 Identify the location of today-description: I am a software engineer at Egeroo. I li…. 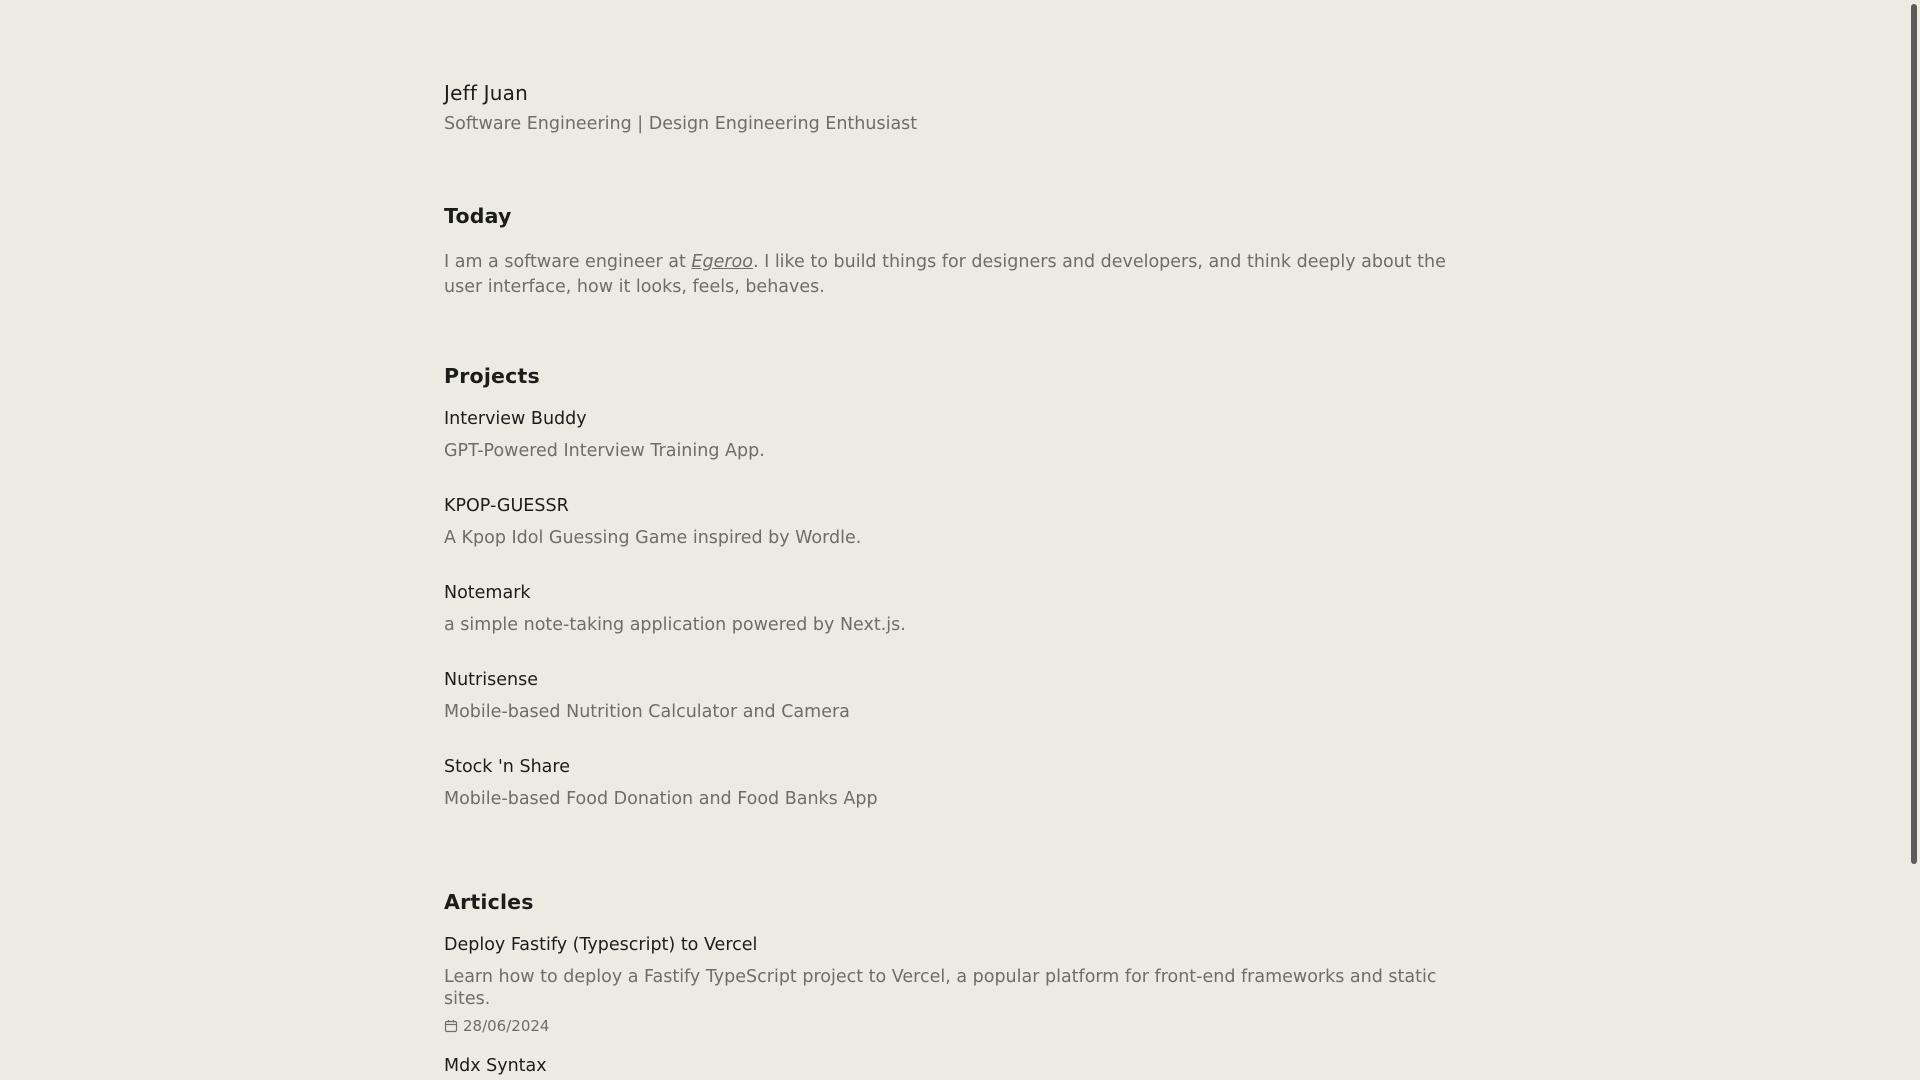
(964, 275).